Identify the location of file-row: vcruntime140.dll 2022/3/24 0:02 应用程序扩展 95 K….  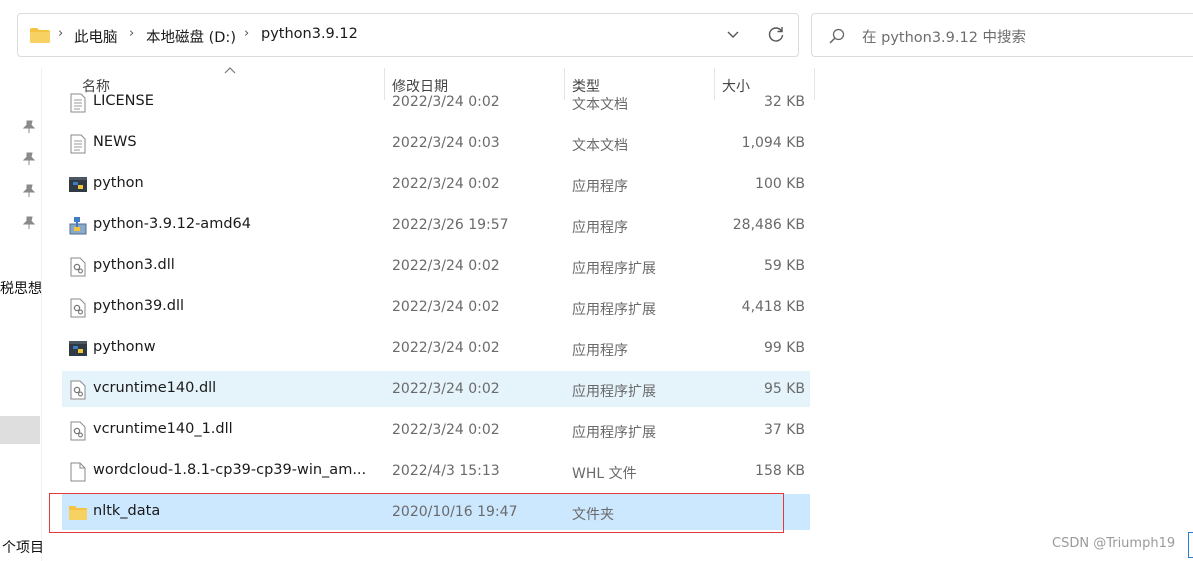
(436, 389).